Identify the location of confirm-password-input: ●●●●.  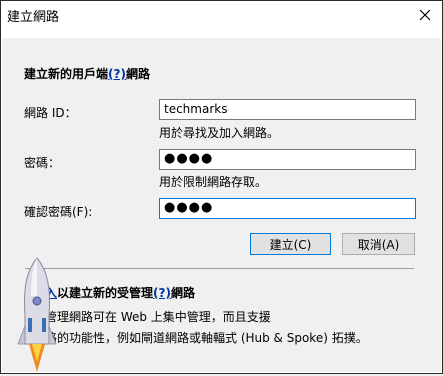
(287, 208).